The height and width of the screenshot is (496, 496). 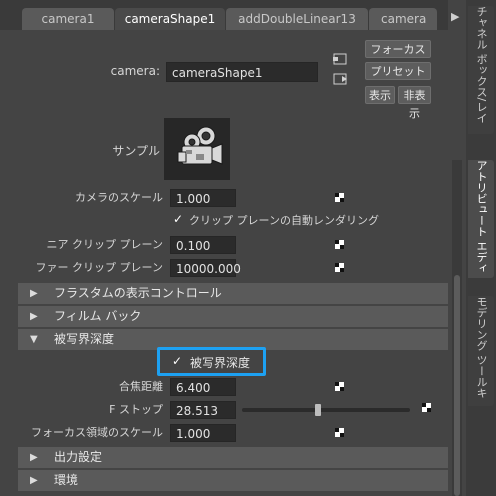 What do you see at coordinates (481, 70) in the screenshot?
I see `sidebar-tab-channel-box: チャネル ボックス/レイヤ エディタ` at bounding box center [481, 70].